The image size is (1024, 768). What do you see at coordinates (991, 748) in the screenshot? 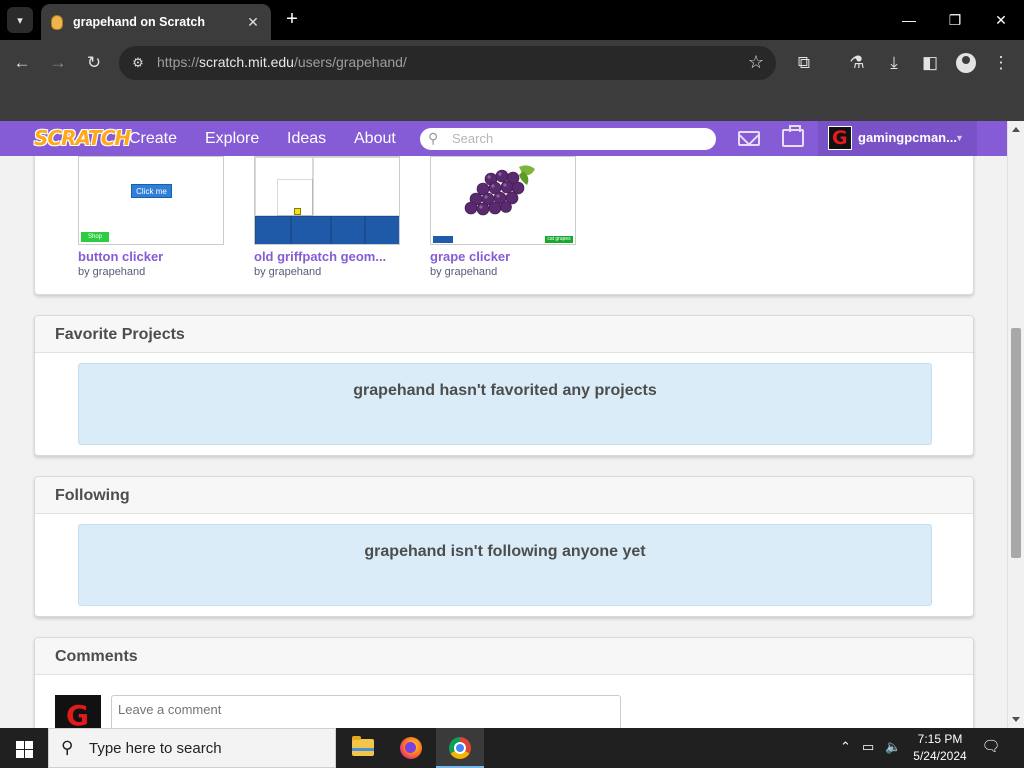
I see `notifications-icon: 🗨` at bounding box center [991, 748].